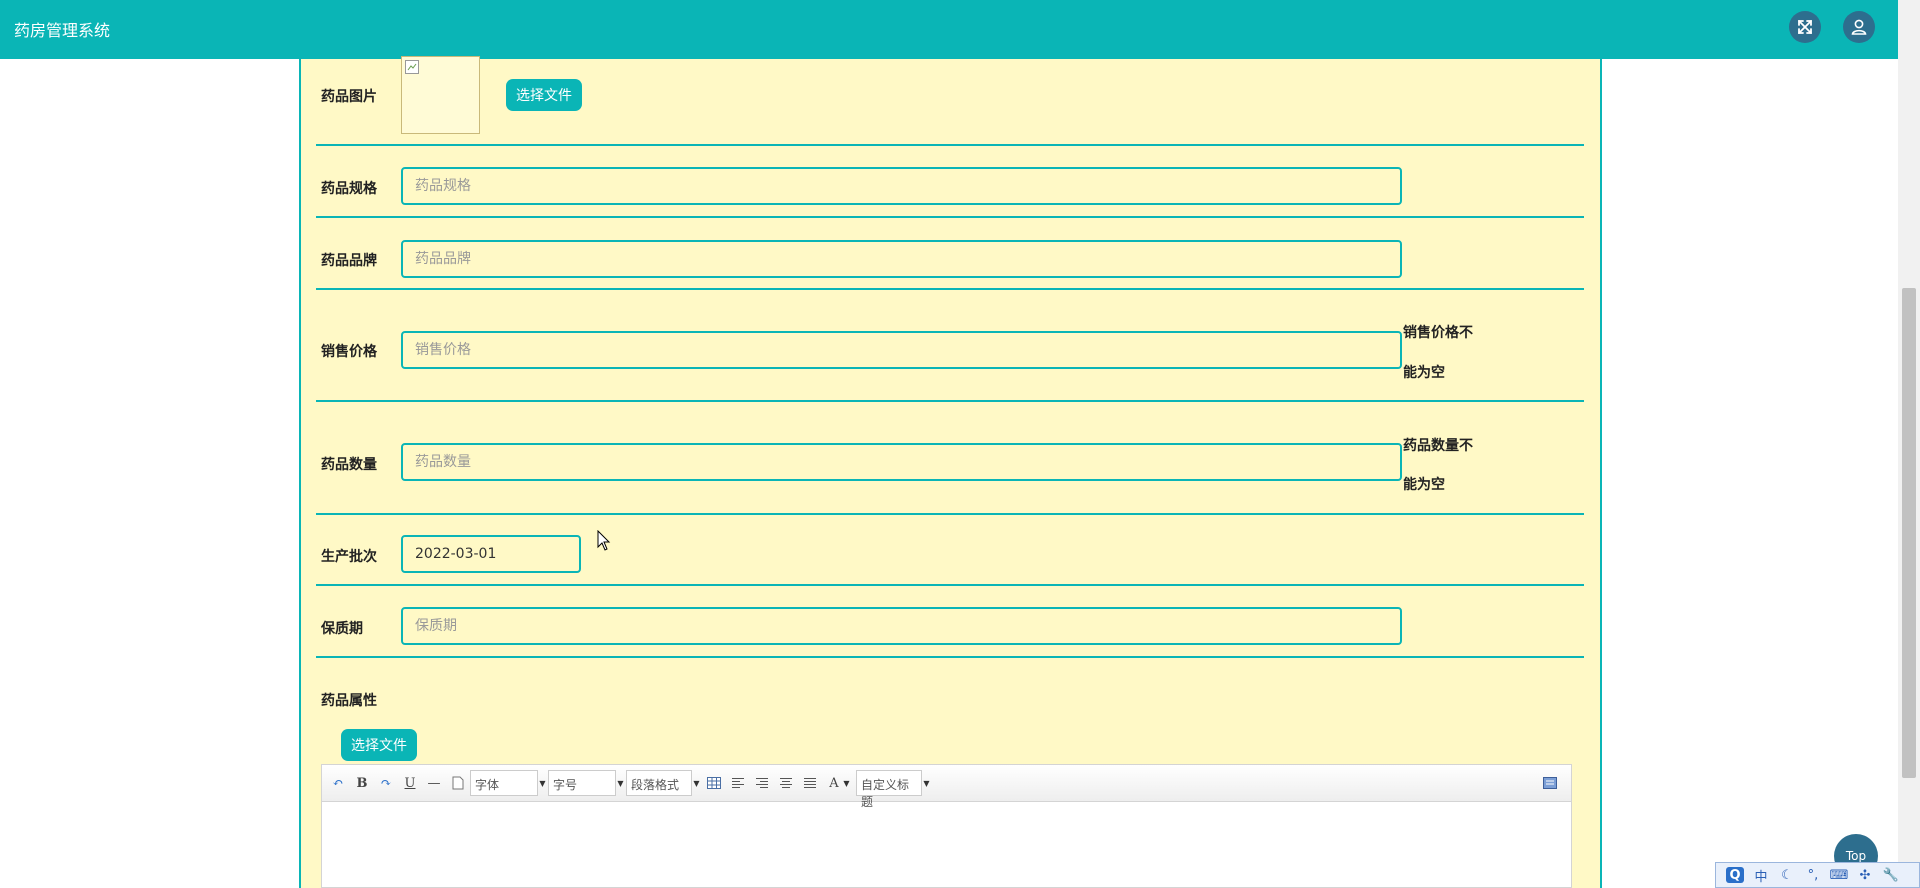 This screenshot has width=1920, height=888. What do you see at coordinates (349, 557) in the screenshot?
I see `batch-label: 生产批次` at bounding box center [349, 557].